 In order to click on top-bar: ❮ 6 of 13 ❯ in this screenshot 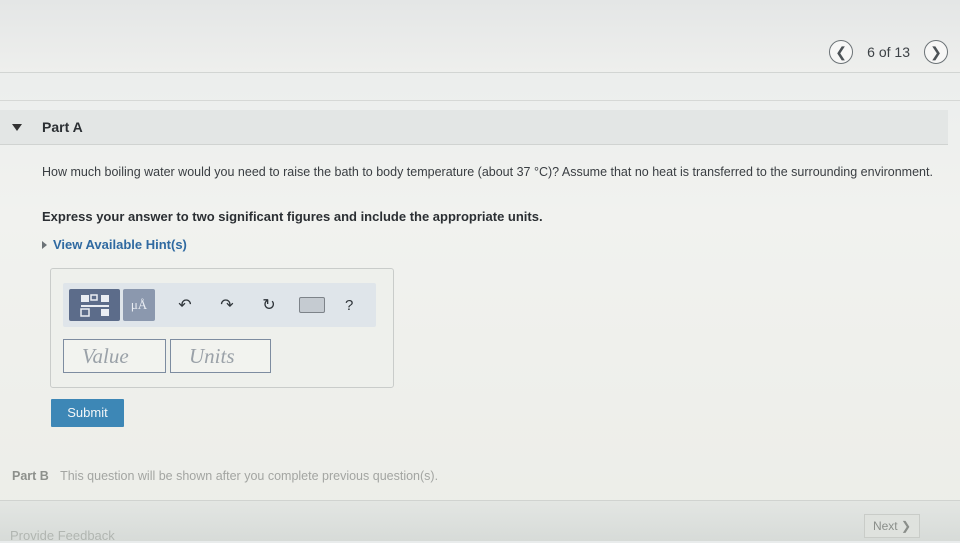, I will do `click(480, 36)`.